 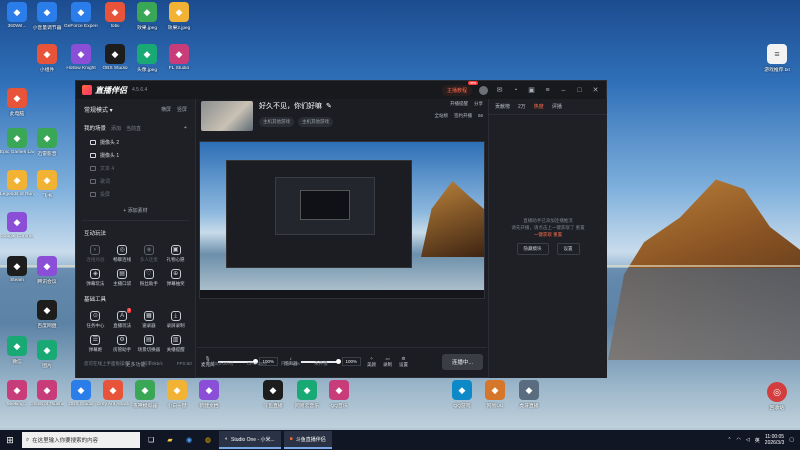 What do you see at coordinates (95, 278) in the screenshot?
I see `interact-feature: ◈ 弹幕玩法` at bounding box center [95, 278].